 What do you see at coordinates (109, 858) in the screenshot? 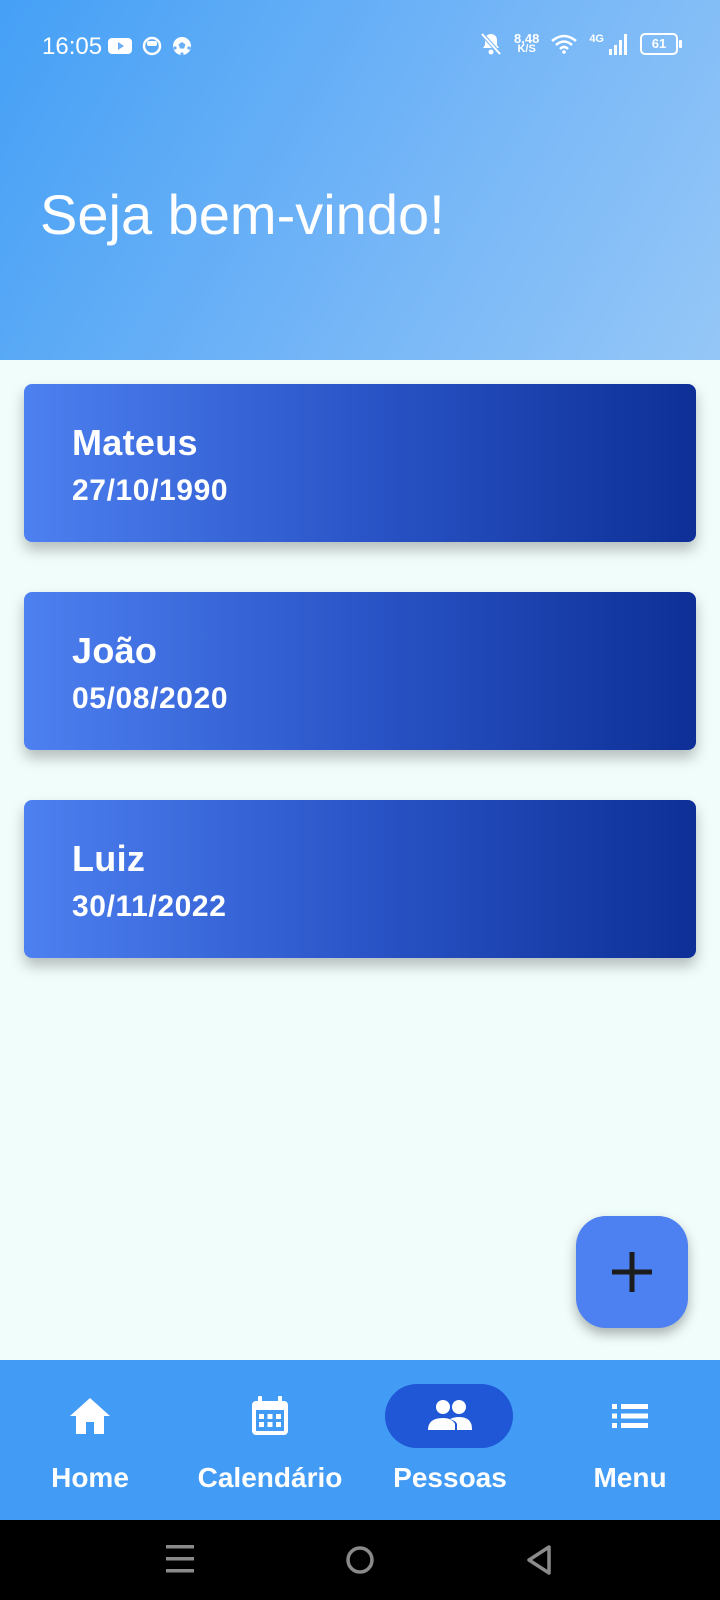
I see `person-name: Luiz` at bounding box center [109, 858].